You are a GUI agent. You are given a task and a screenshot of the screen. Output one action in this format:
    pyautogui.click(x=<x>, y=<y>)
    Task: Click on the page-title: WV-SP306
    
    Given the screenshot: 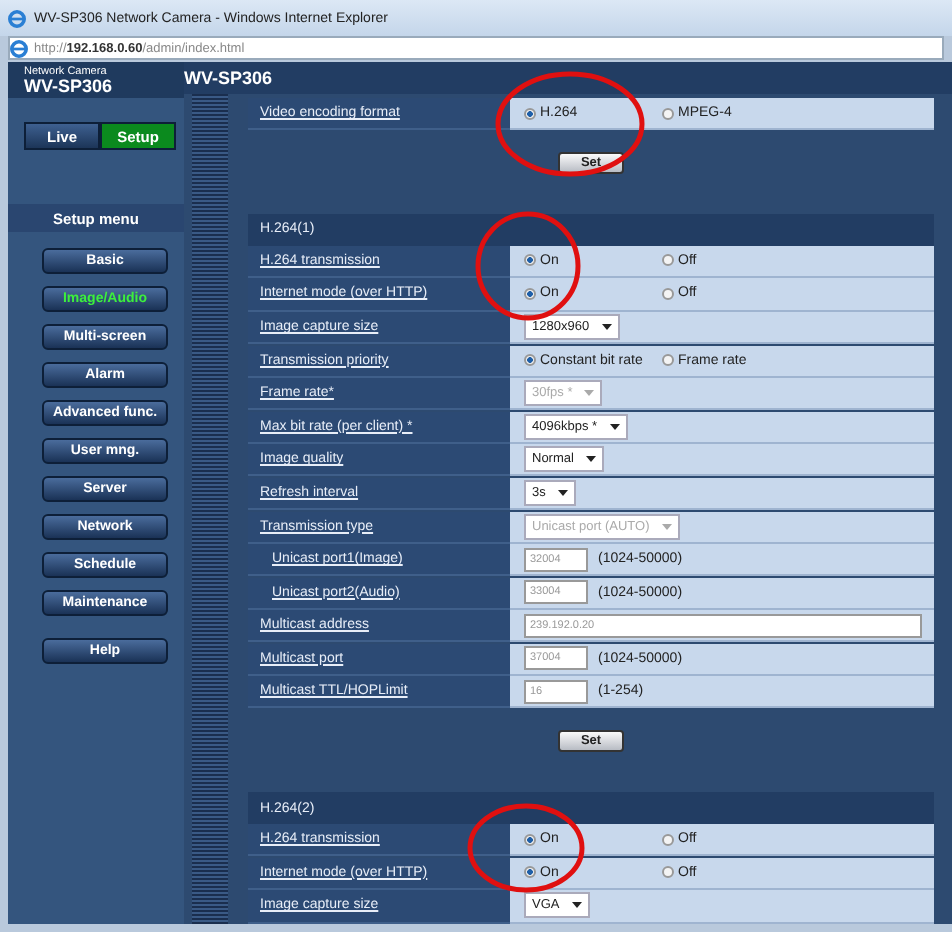 What is the action you would take?
    pyautogui.click(x=228, y=78)
    